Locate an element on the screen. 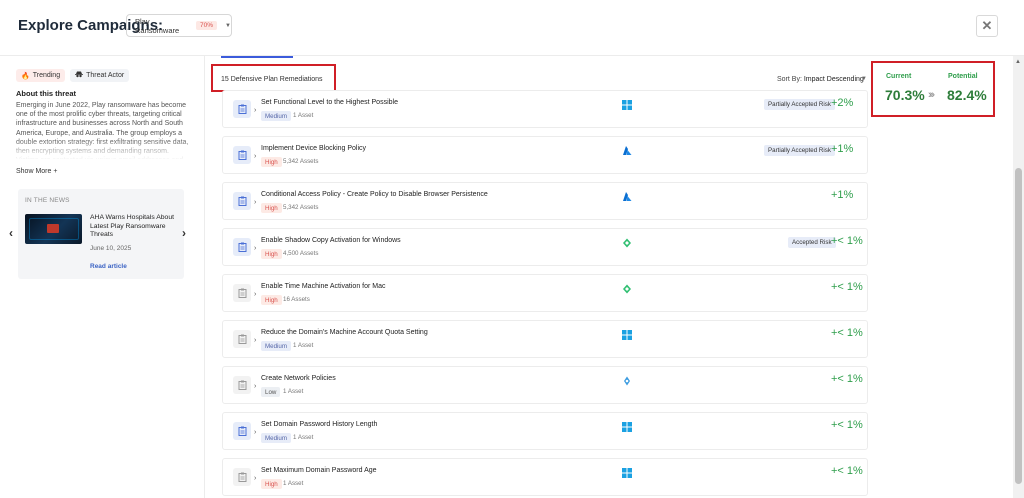 Image resolution: width=1024 pixels, height=498 pixels. potential-score: 82.4% is located at coordinates (967, 95).